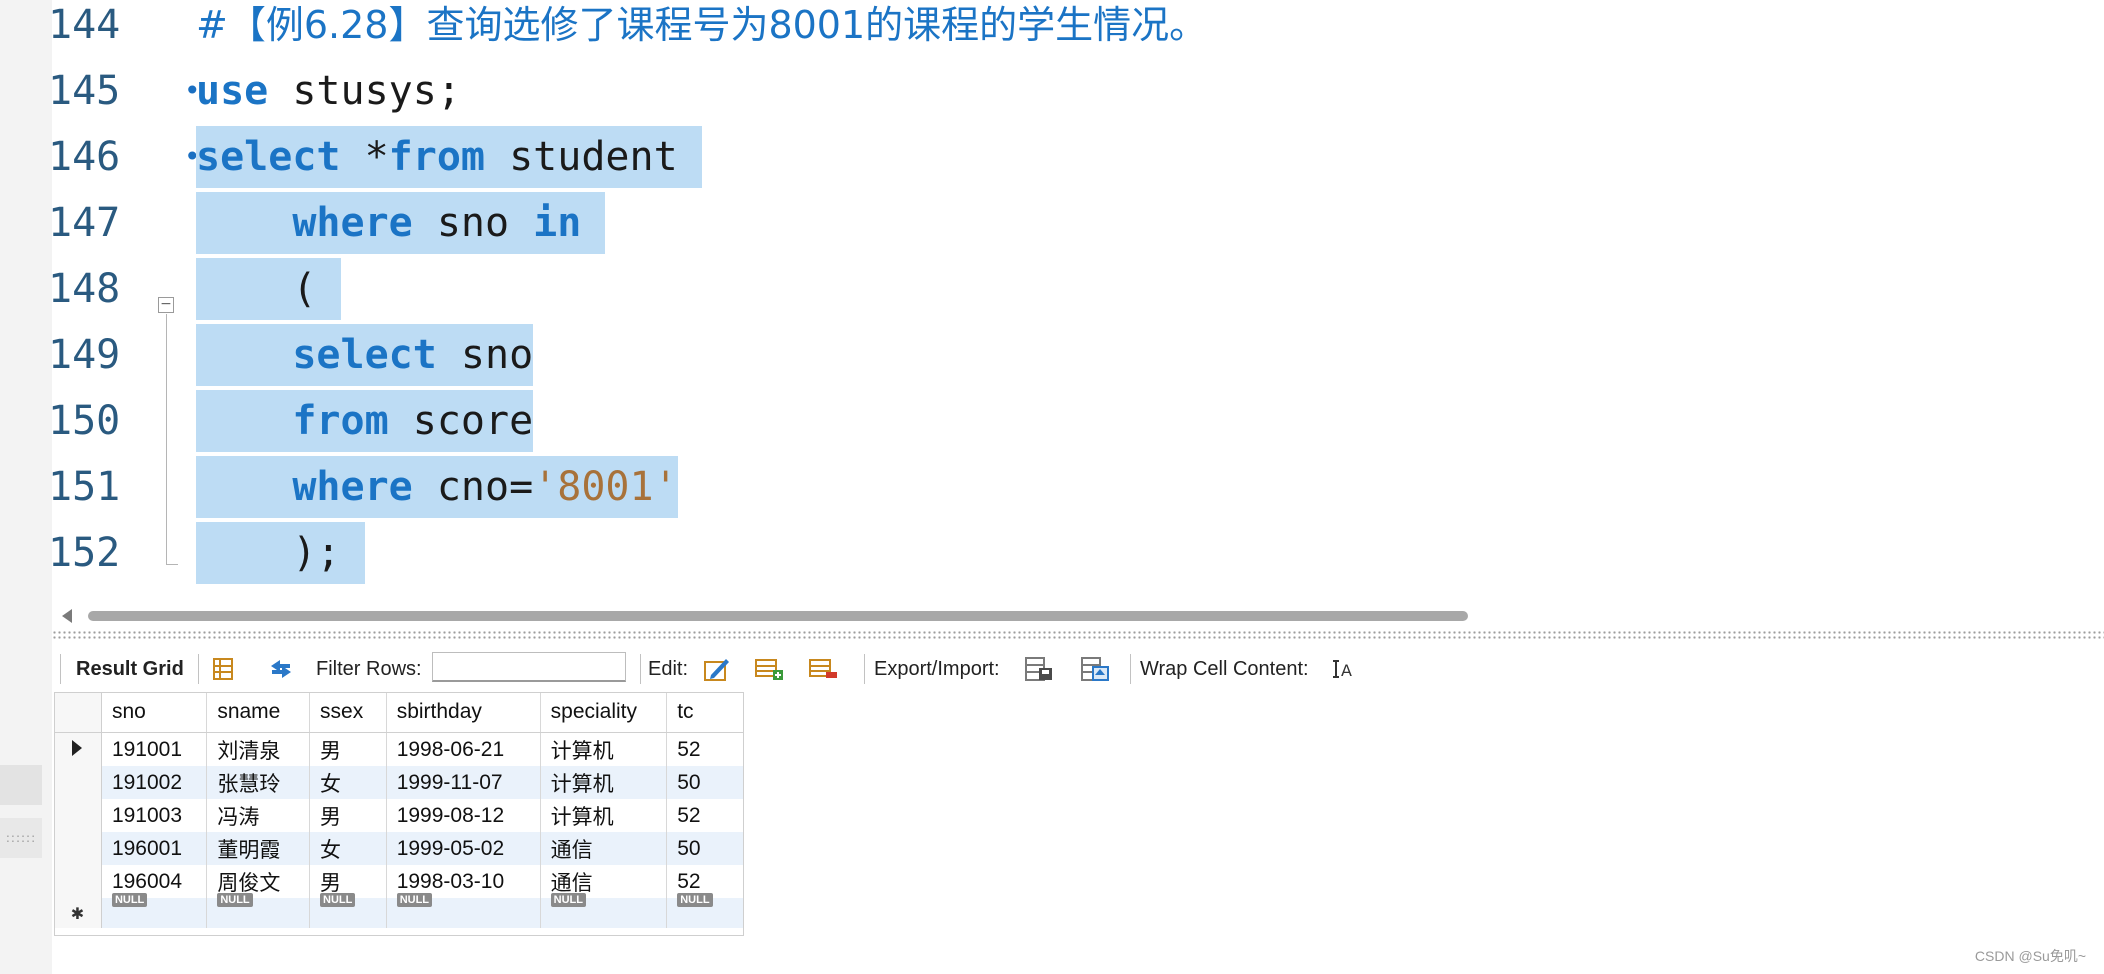 This screenshot has width=2104, height=974. Describe the element at coordinates (1078, 421) in the screenshot. I see `code-line: 150 from score` at that location.